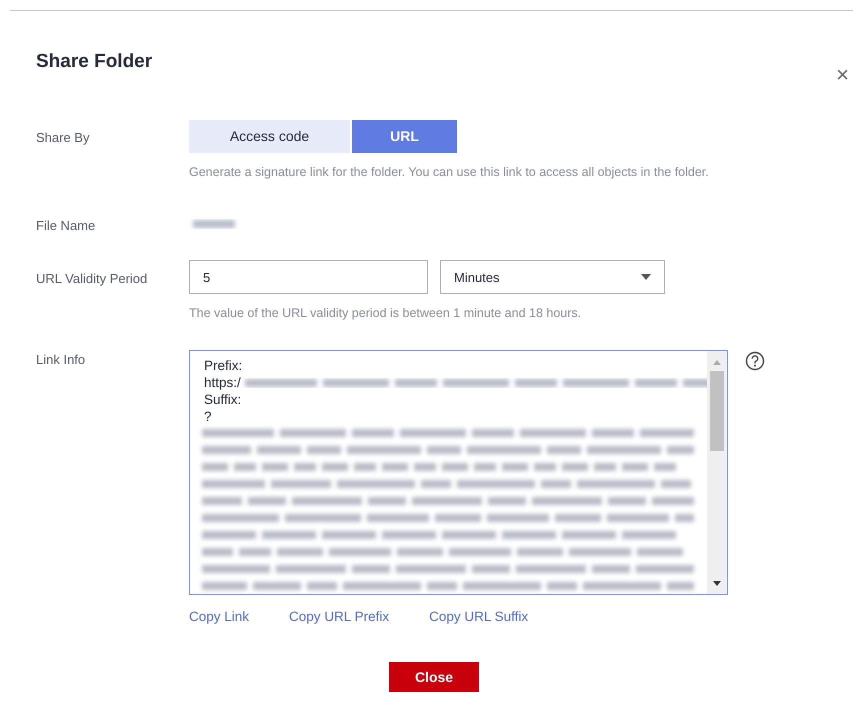 This screenshot has height=701, width=853. Describe the element at coordinates (308, 277) in the screenshot. I see `number-field: 5` at that location.